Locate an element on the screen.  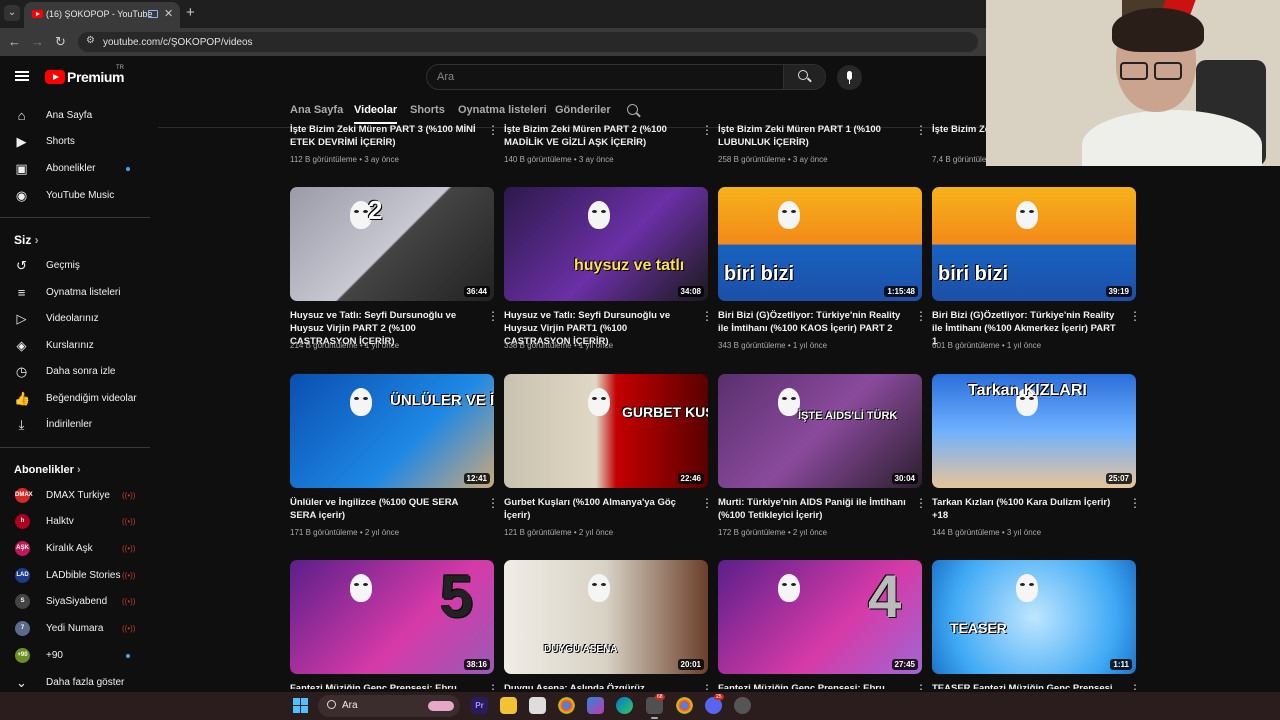
sidebar-item-shorts: ▶ Shorts is located at coordinates (79, 142).